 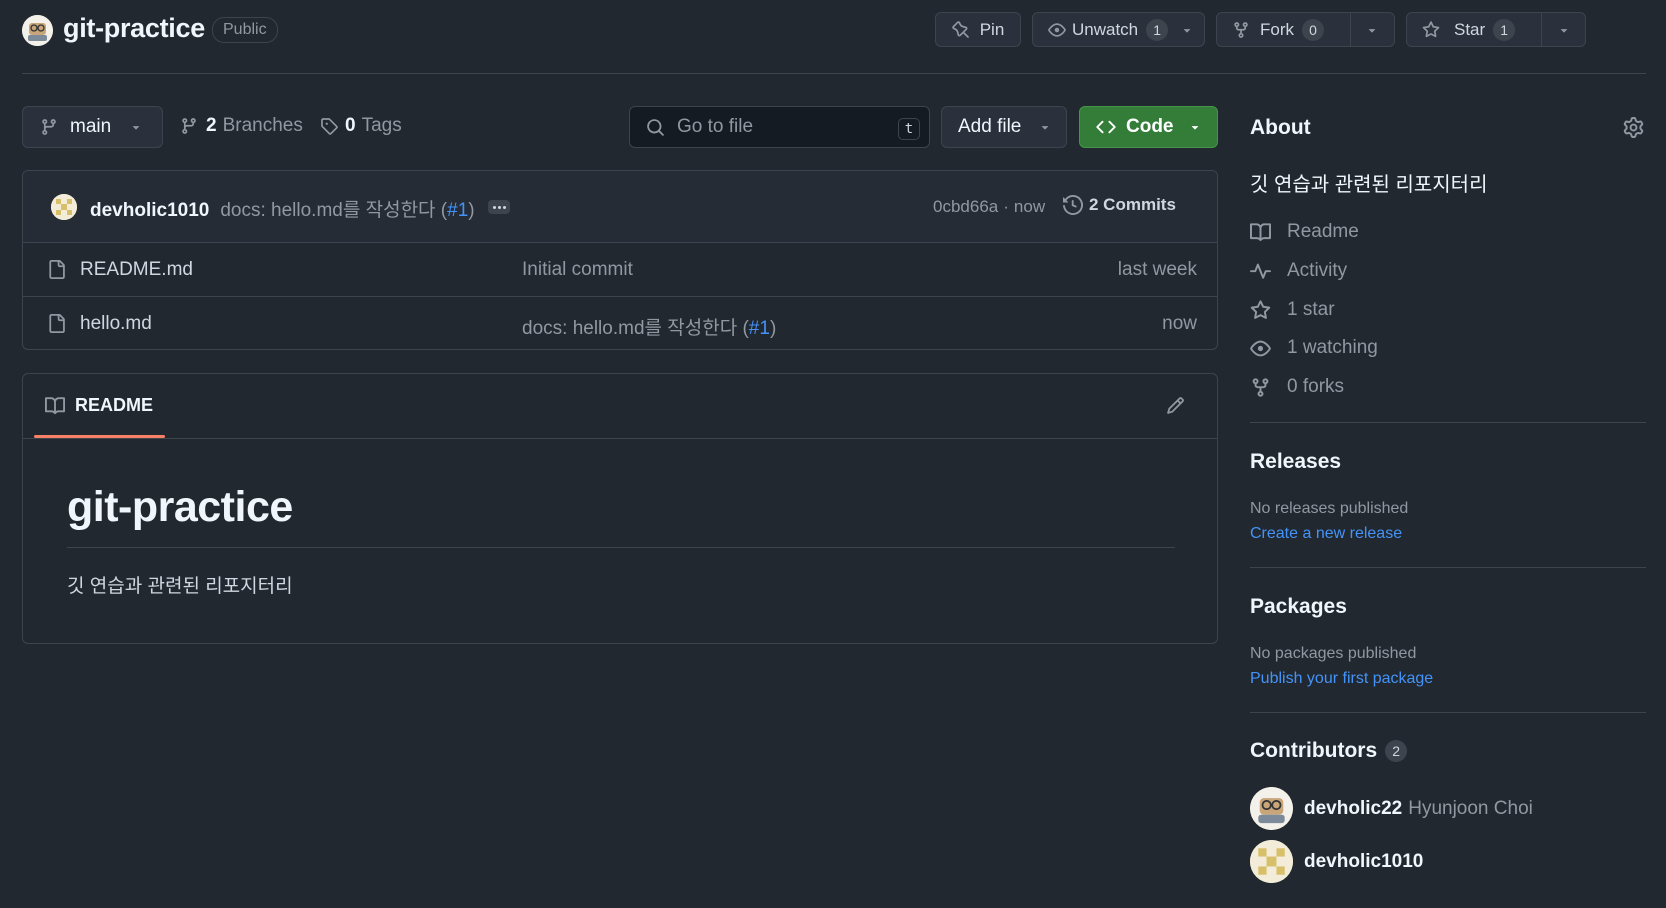 I want to click on file-commit-message: docs: hello.md를 작성한다 (, so click(x=635, y=328).